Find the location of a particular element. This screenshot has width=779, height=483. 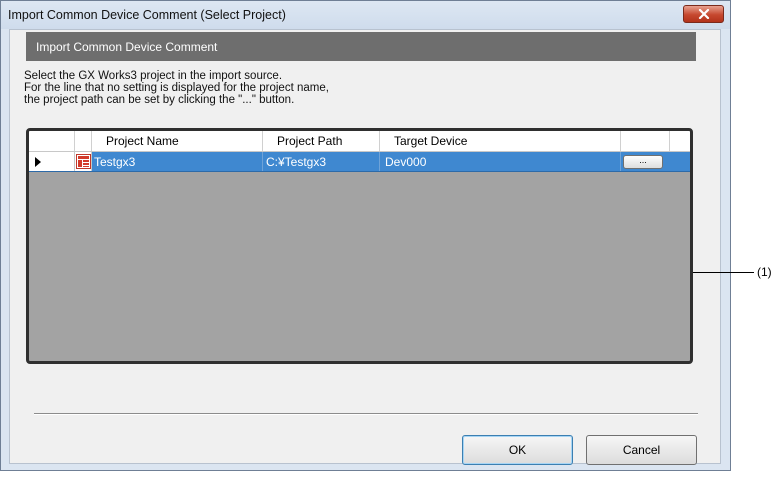

cell-target-device: Dev000 is located at coordinates (500, 161).